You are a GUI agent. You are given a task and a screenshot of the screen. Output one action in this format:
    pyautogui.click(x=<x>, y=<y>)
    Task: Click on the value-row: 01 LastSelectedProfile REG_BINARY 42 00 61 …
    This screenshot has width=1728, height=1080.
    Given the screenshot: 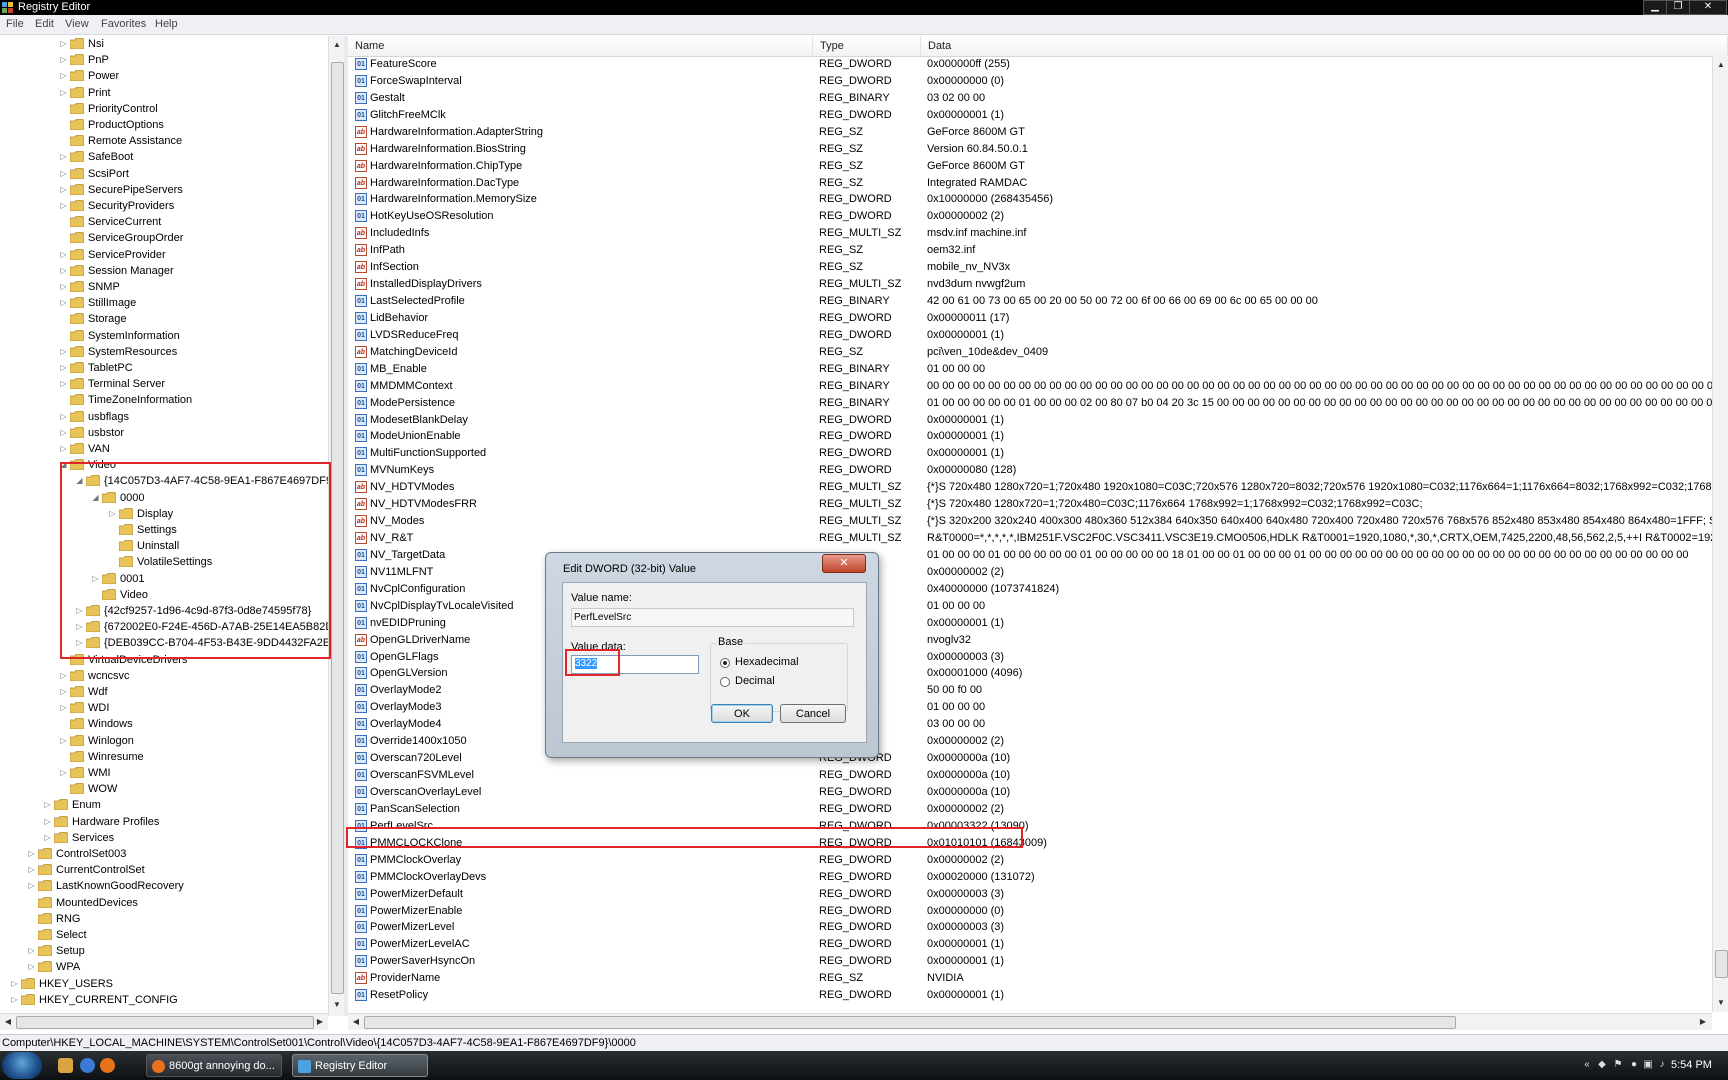 What is the action you would take?
    pyautogui.click(x=1030, y=301)
    